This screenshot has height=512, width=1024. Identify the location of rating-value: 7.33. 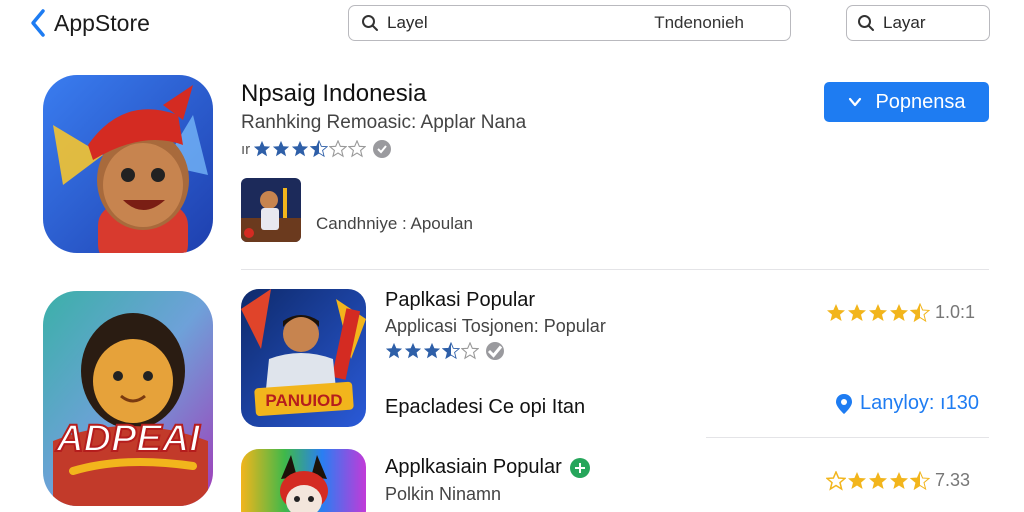
(953, 480).